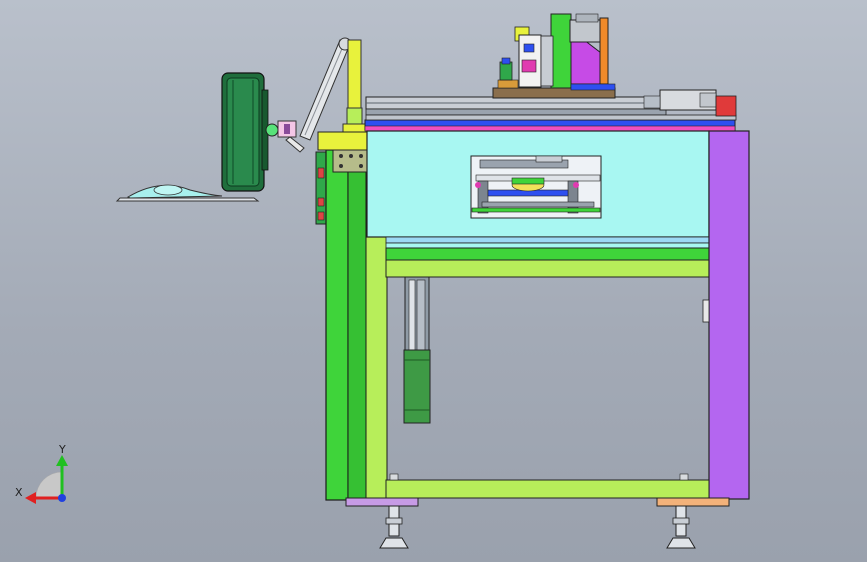 This screenshot has width=867, height=562. What do you see at coordinates (585, 31) in the screenshot?
I see `z-axis-motor` at bounding box center [585, 31].